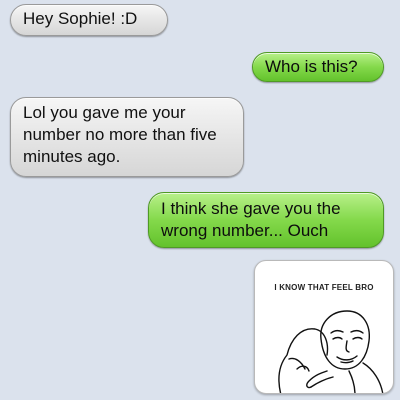 The image size is (400, 400). I want to click on message-text: Who is this?, so click(311, 66).